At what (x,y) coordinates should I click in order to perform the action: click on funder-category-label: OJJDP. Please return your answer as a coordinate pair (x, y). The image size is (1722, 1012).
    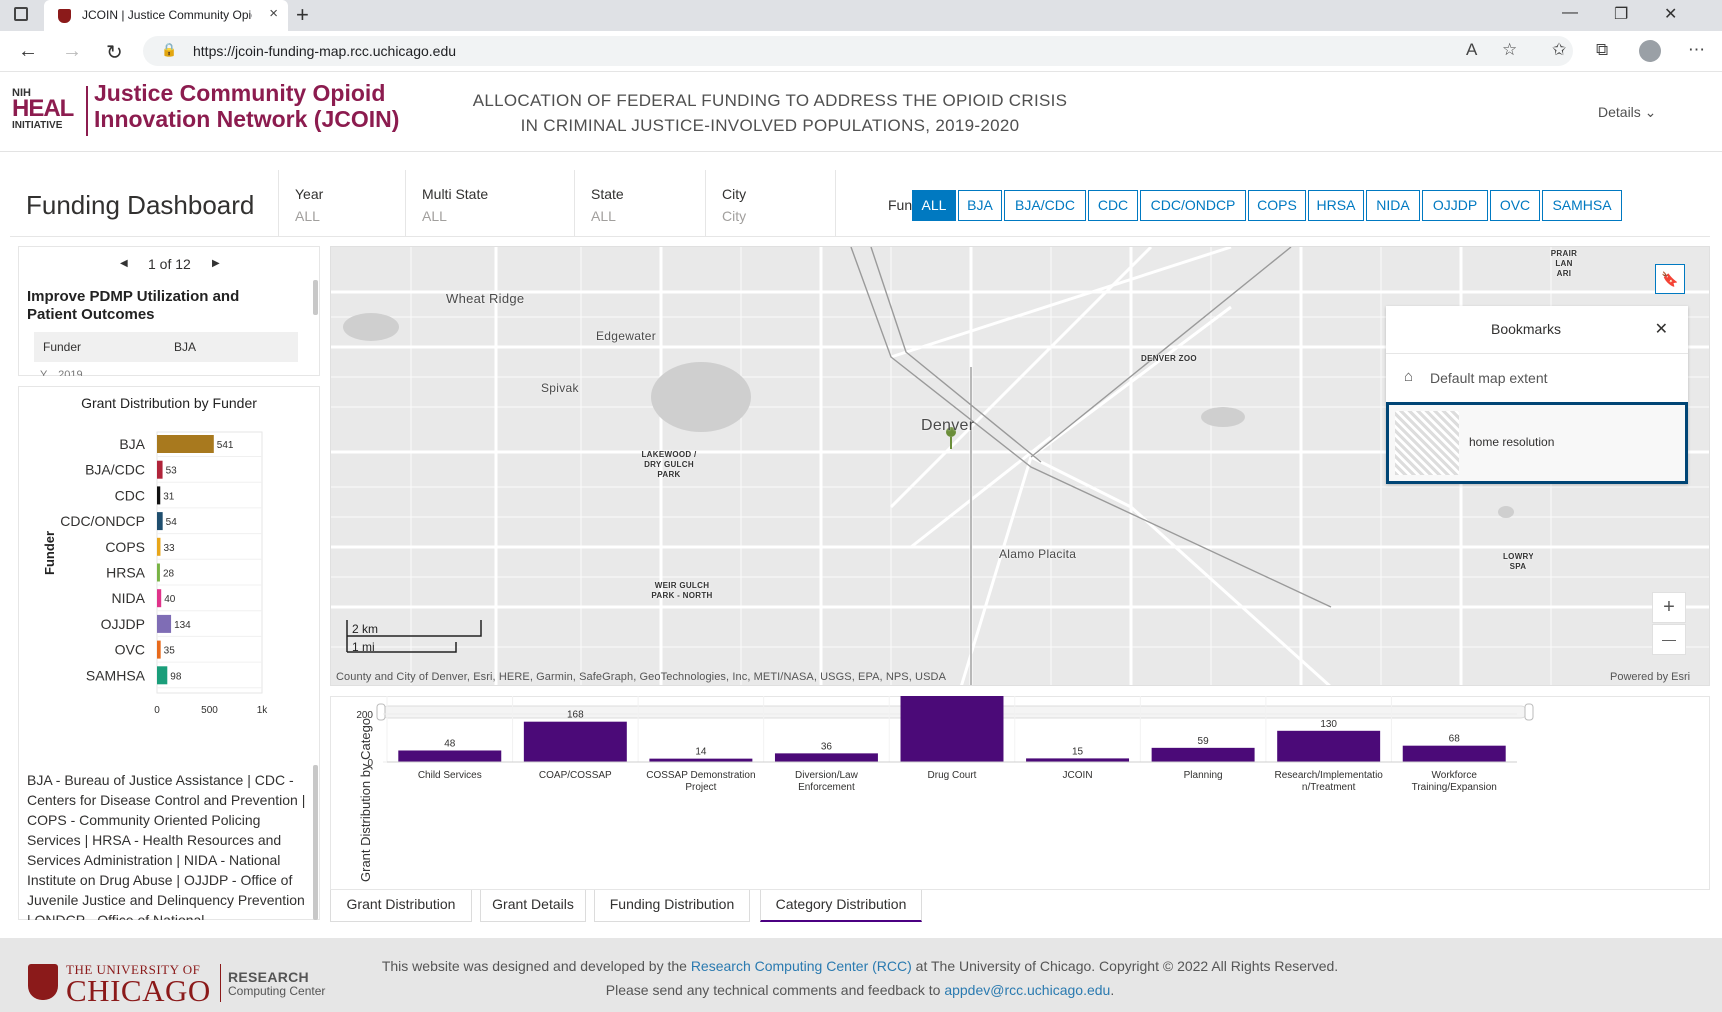
    Looking at the image, I should click on (123, 624).